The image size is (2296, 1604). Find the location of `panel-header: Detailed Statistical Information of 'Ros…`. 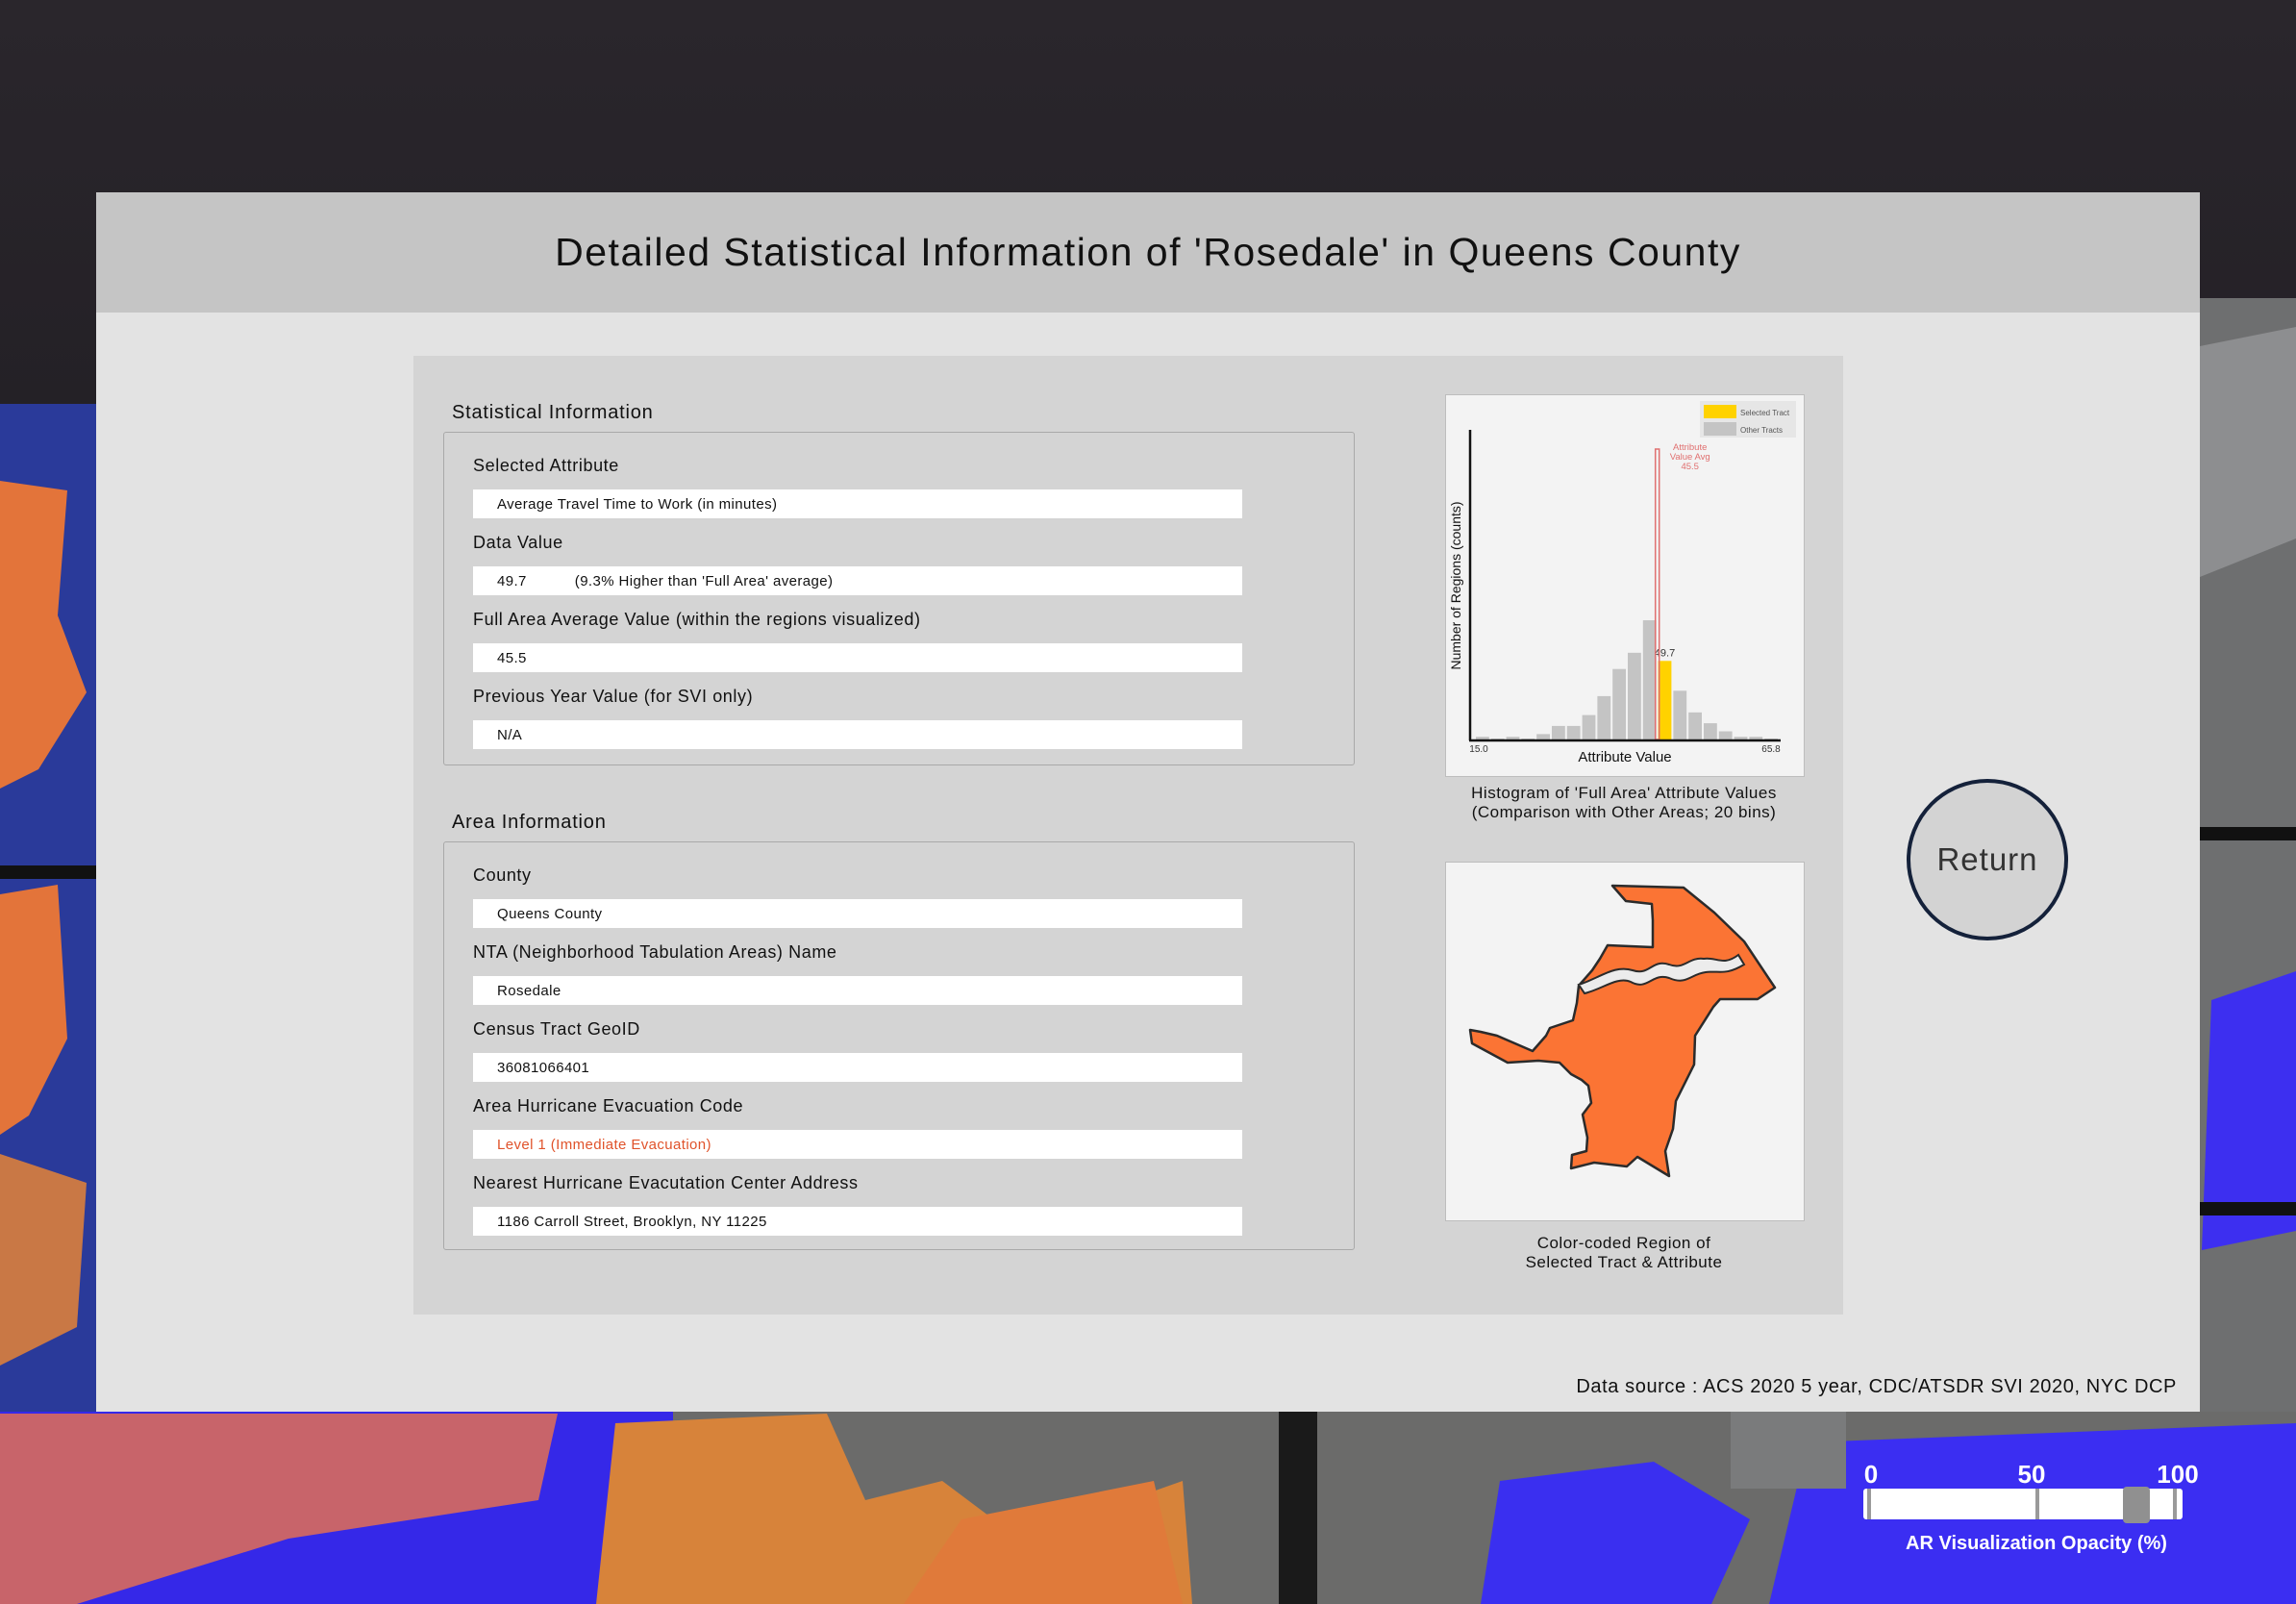

panel-header: Detailed Statistical Information of 'Ros… is located at coordinates (1148, 252).